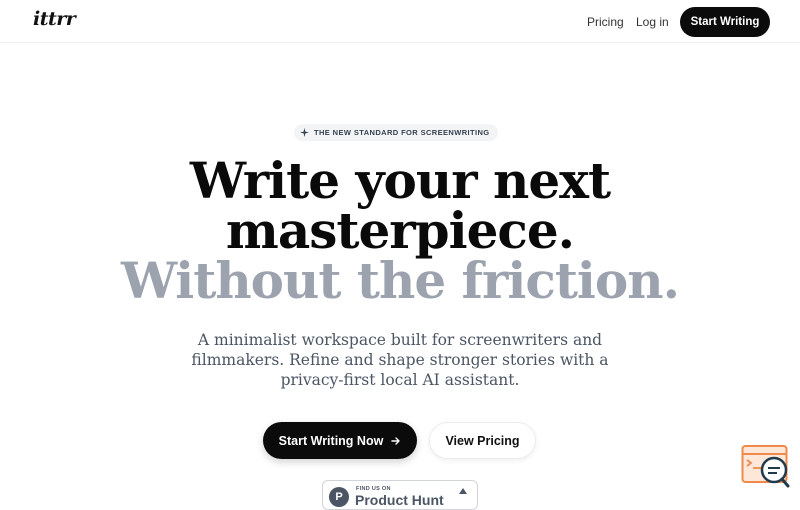 The image size is (800, 510). What do you see at coordinates (400, 21) in the screenshot?
I see `top-navbar: ittrr Pricing Log in Start Writing` at bounding box center [400, 21].